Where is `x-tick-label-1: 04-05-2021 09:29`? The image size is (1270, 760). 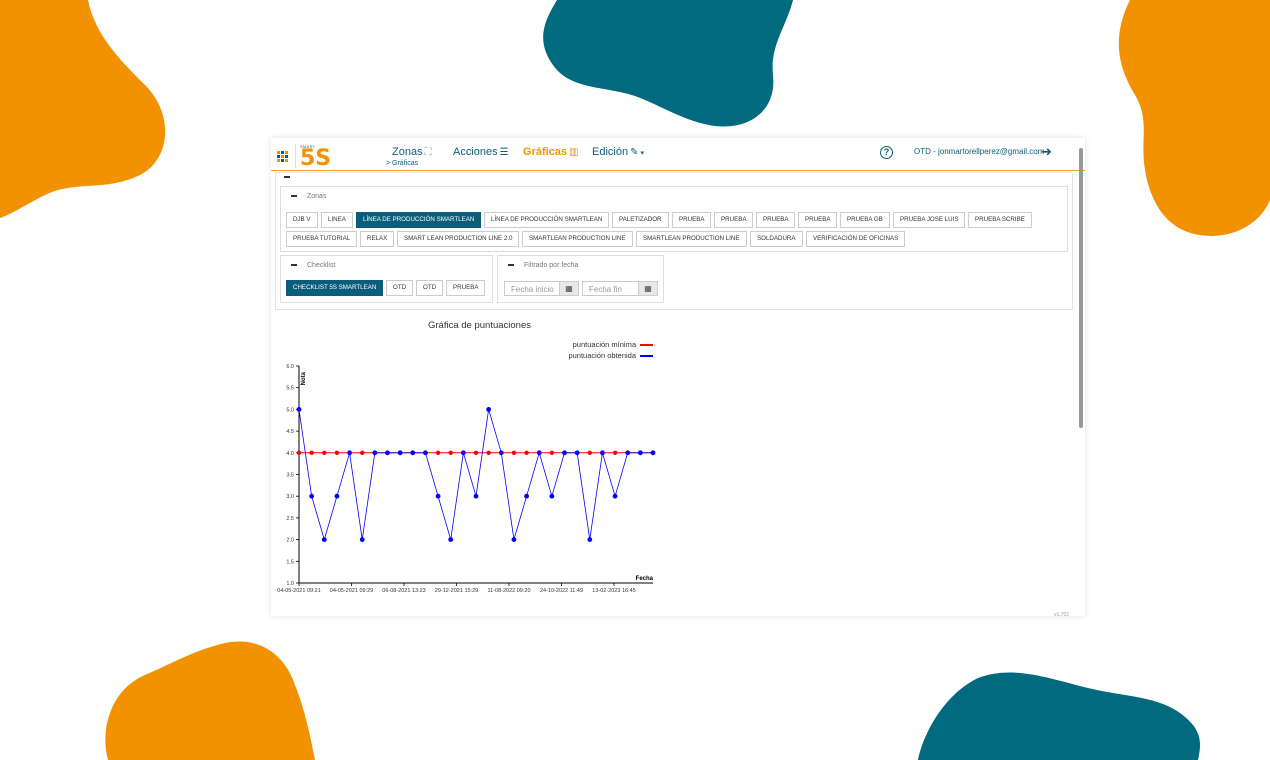 x-tick-label-1: 04-05-2021 09:29 is located at coordinates (351, 591).